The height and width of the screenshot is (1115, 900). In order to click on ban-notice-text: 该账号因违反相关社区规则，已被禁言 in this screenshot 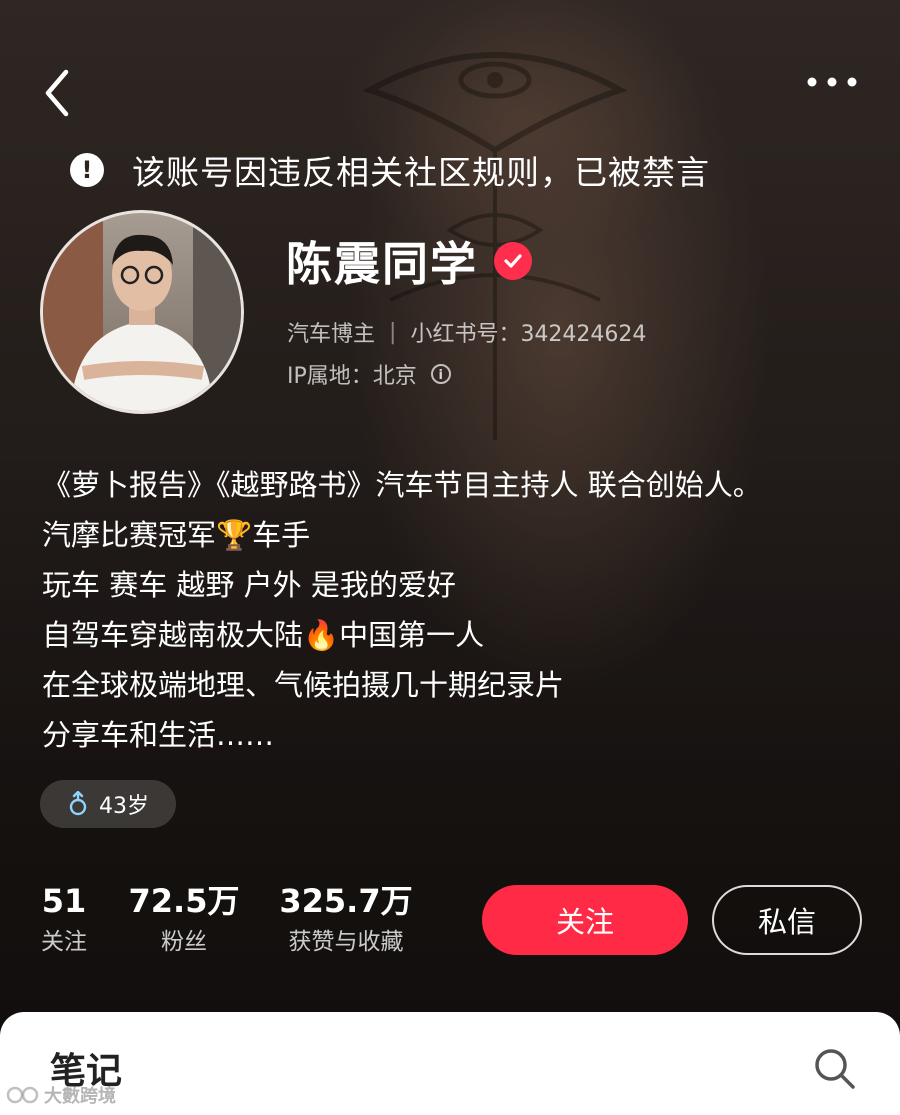, I will do `click(421, 172)`.